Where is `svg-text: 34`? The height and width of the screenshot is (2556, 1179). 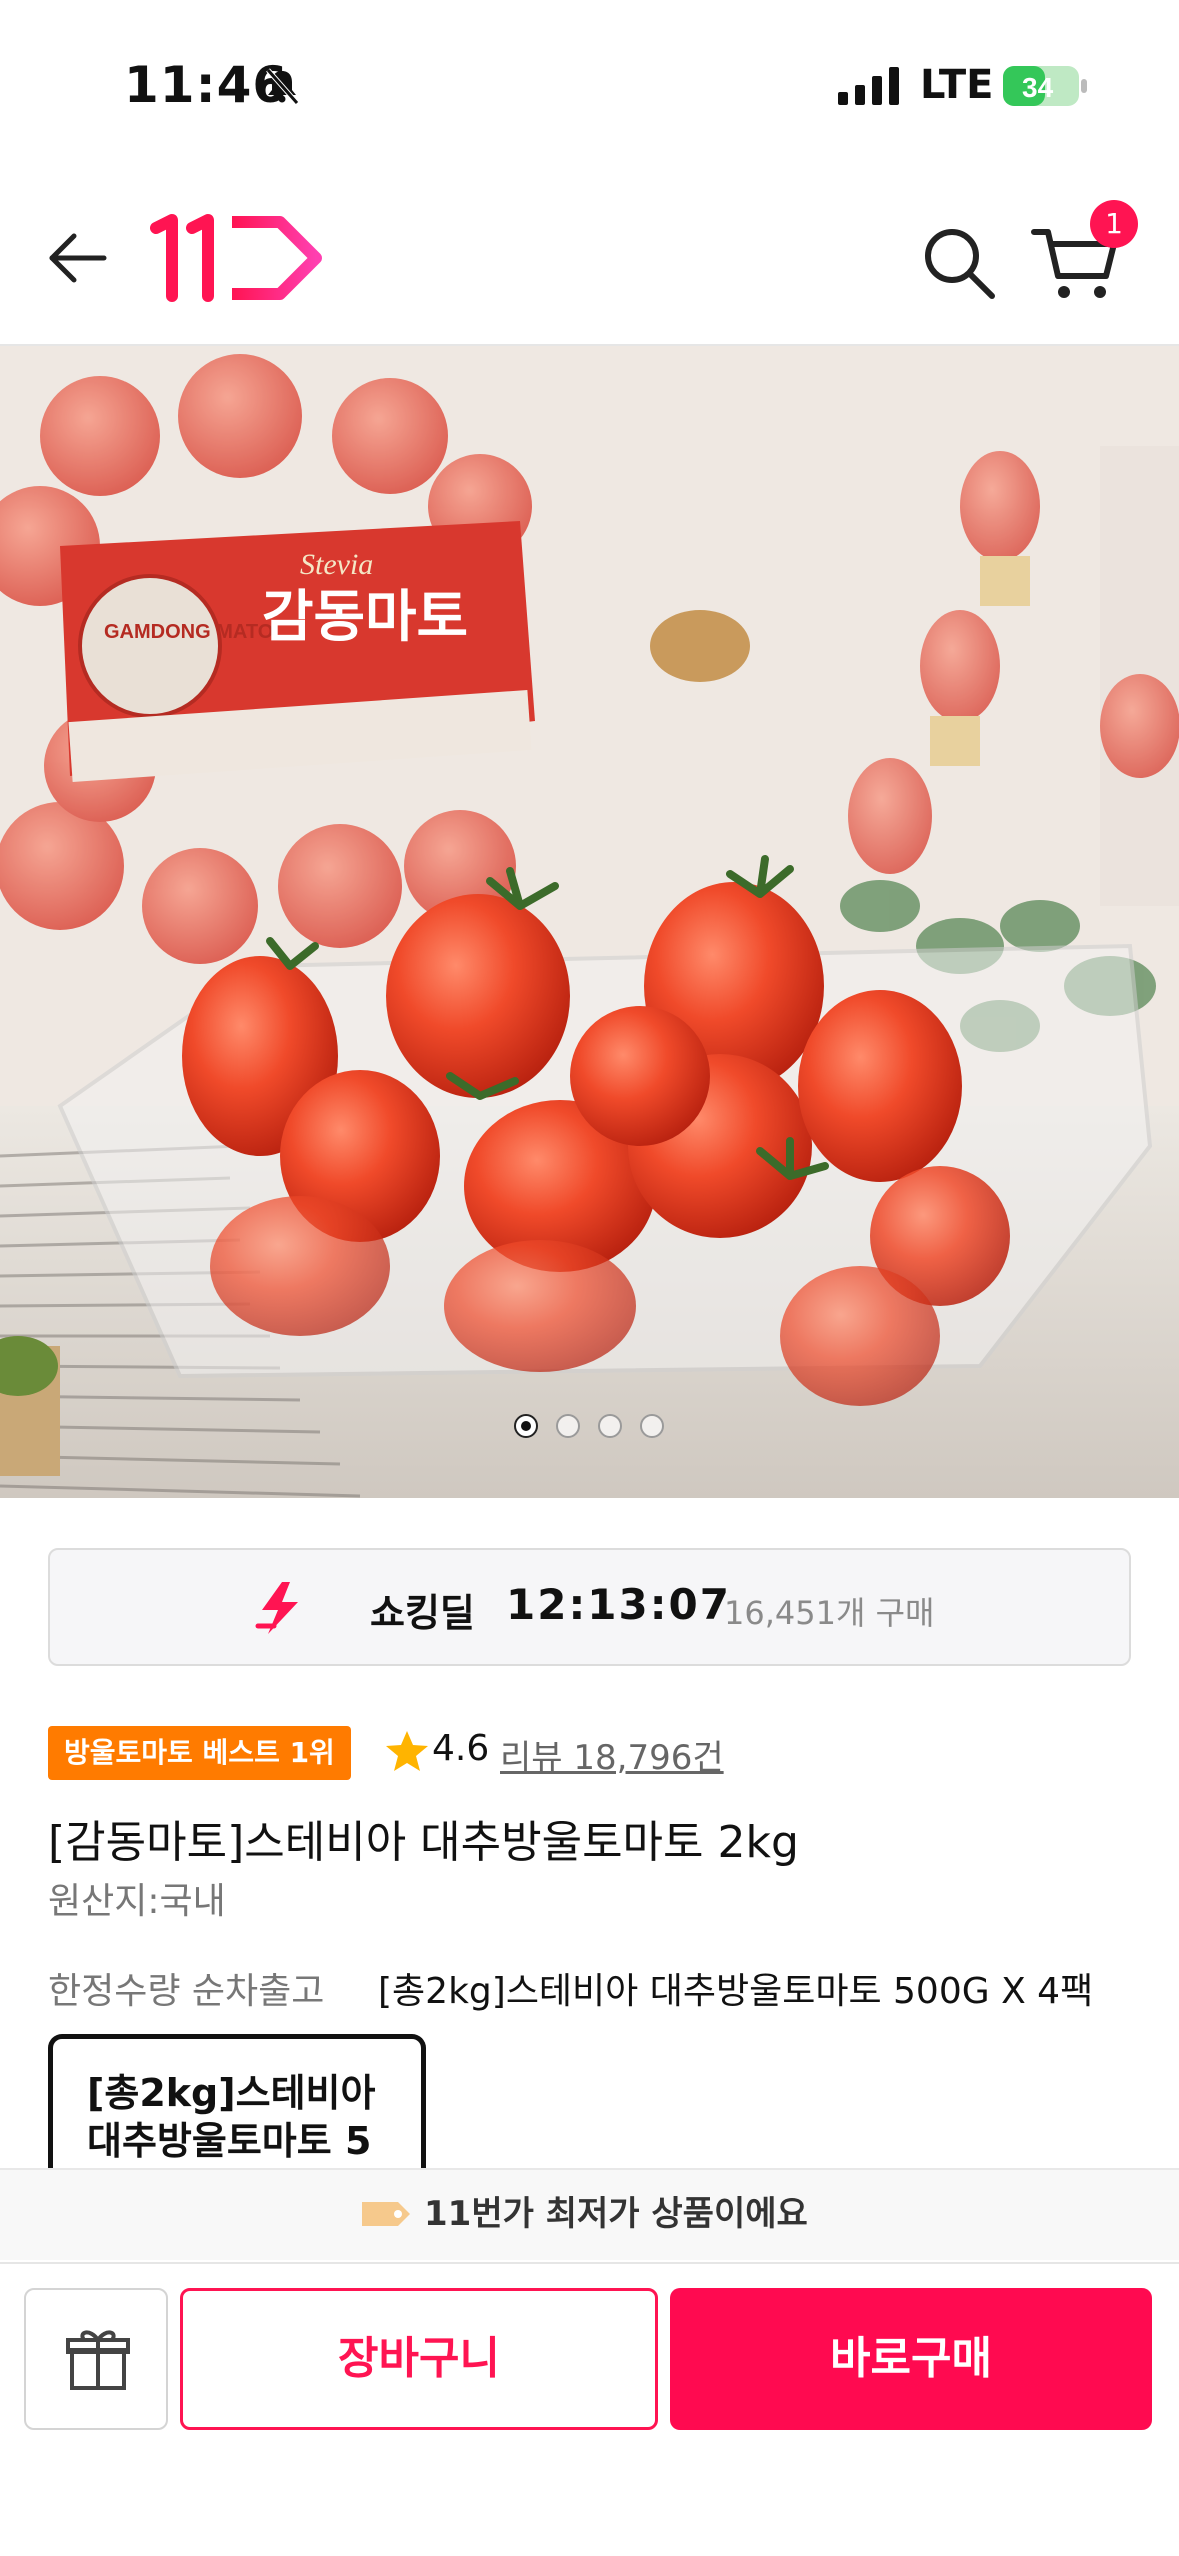 svg-text: 34 is located at coordinates (1038, 87).